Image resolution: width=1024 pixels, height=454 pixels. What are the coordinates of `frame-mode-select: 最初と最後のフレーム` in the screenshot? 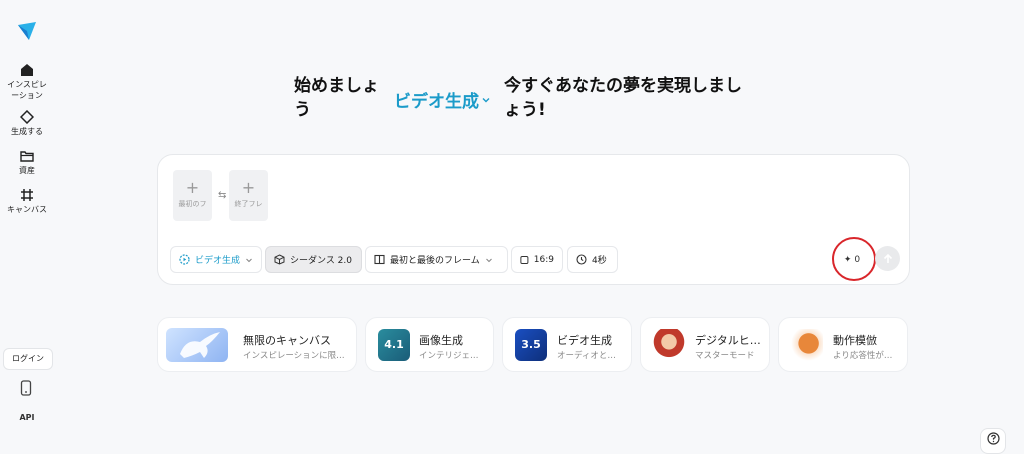 It's located at (436, 259).